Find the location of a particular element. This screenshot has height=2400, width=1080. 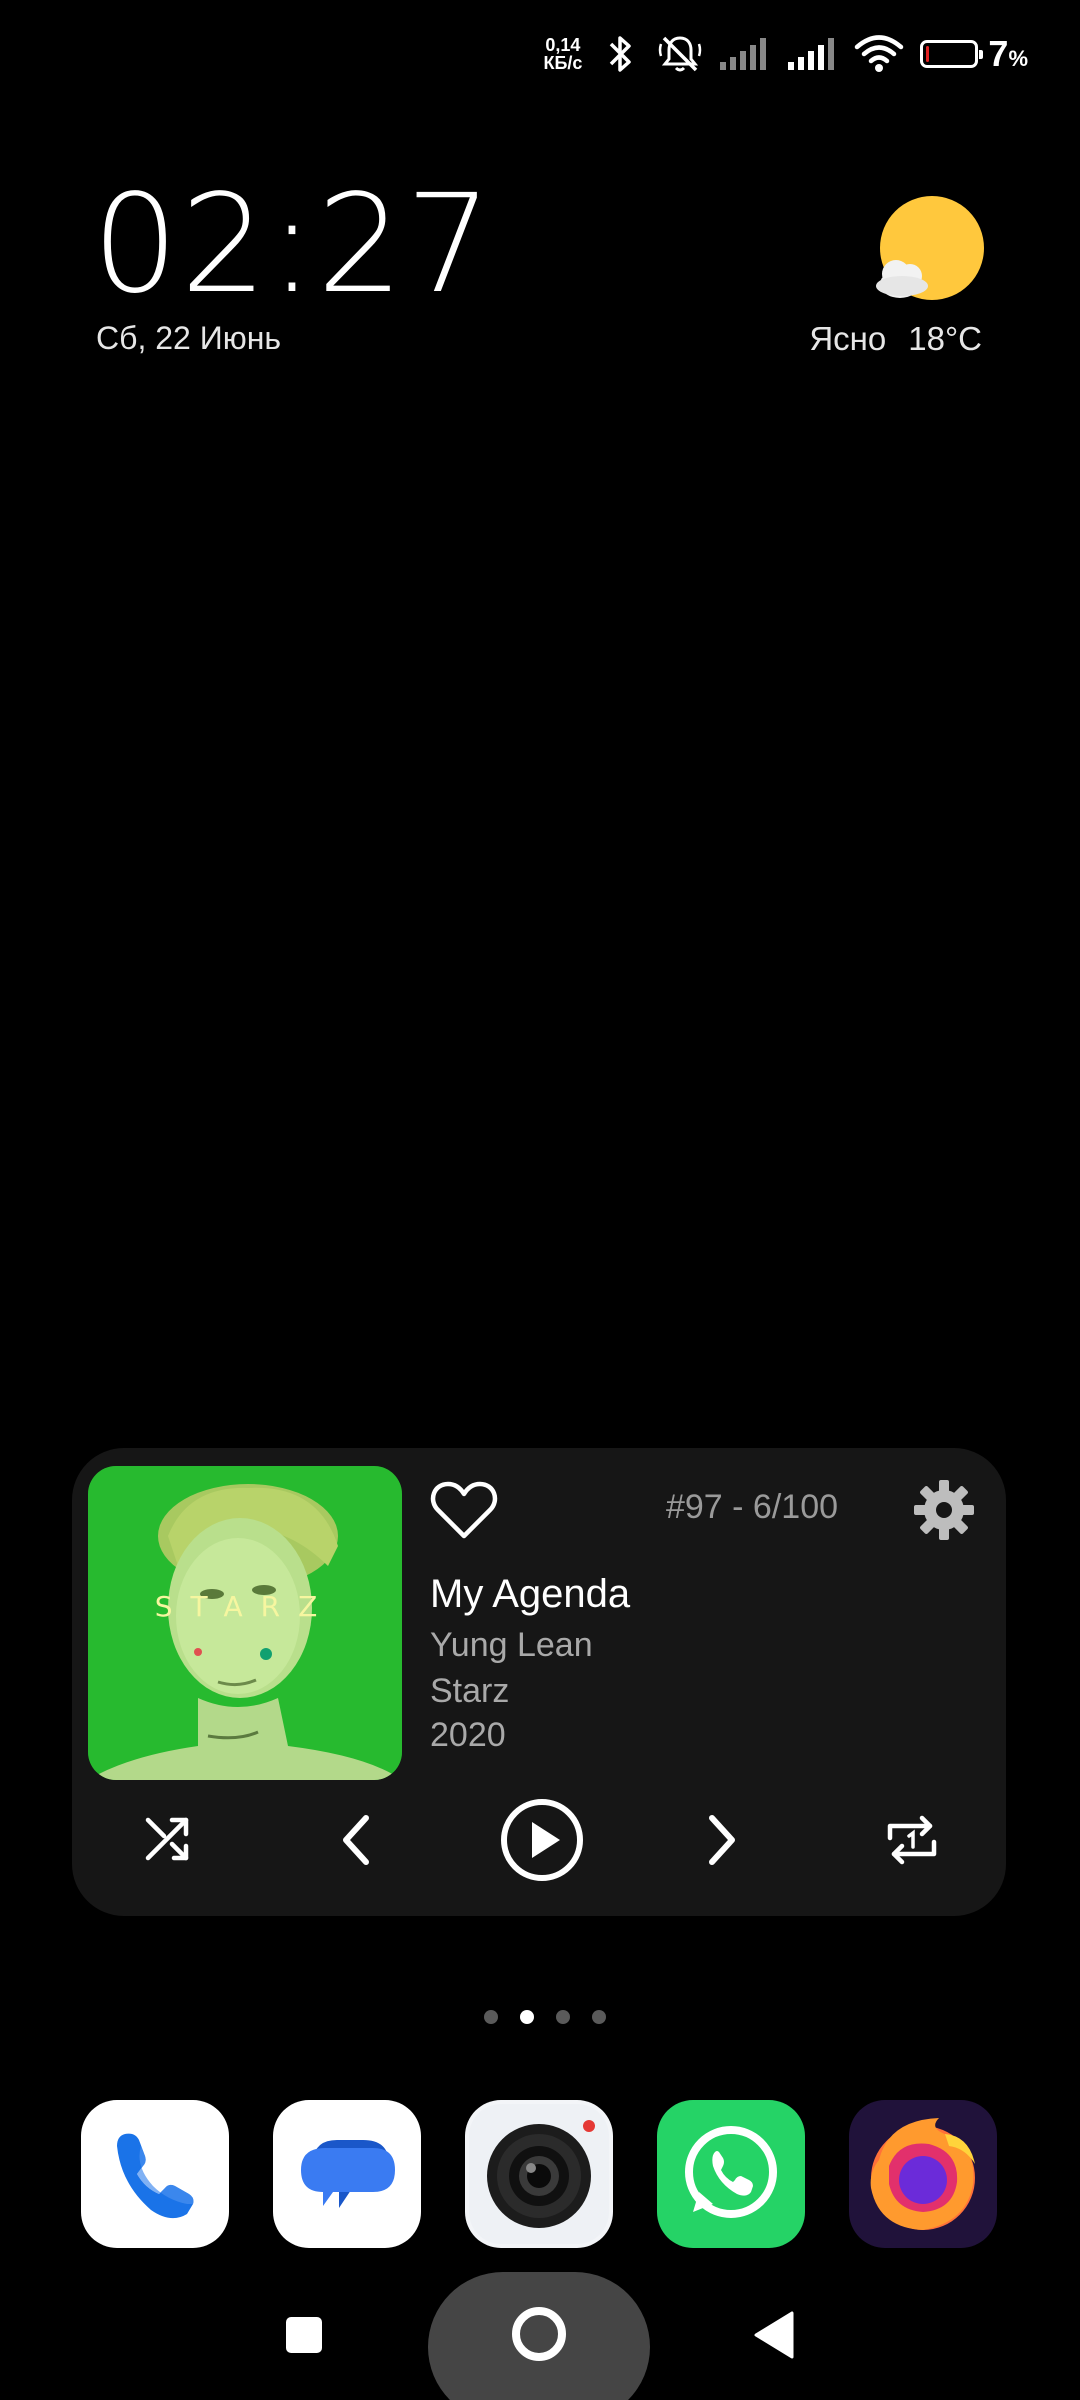

like-button is located at coordinates (464, 1510).